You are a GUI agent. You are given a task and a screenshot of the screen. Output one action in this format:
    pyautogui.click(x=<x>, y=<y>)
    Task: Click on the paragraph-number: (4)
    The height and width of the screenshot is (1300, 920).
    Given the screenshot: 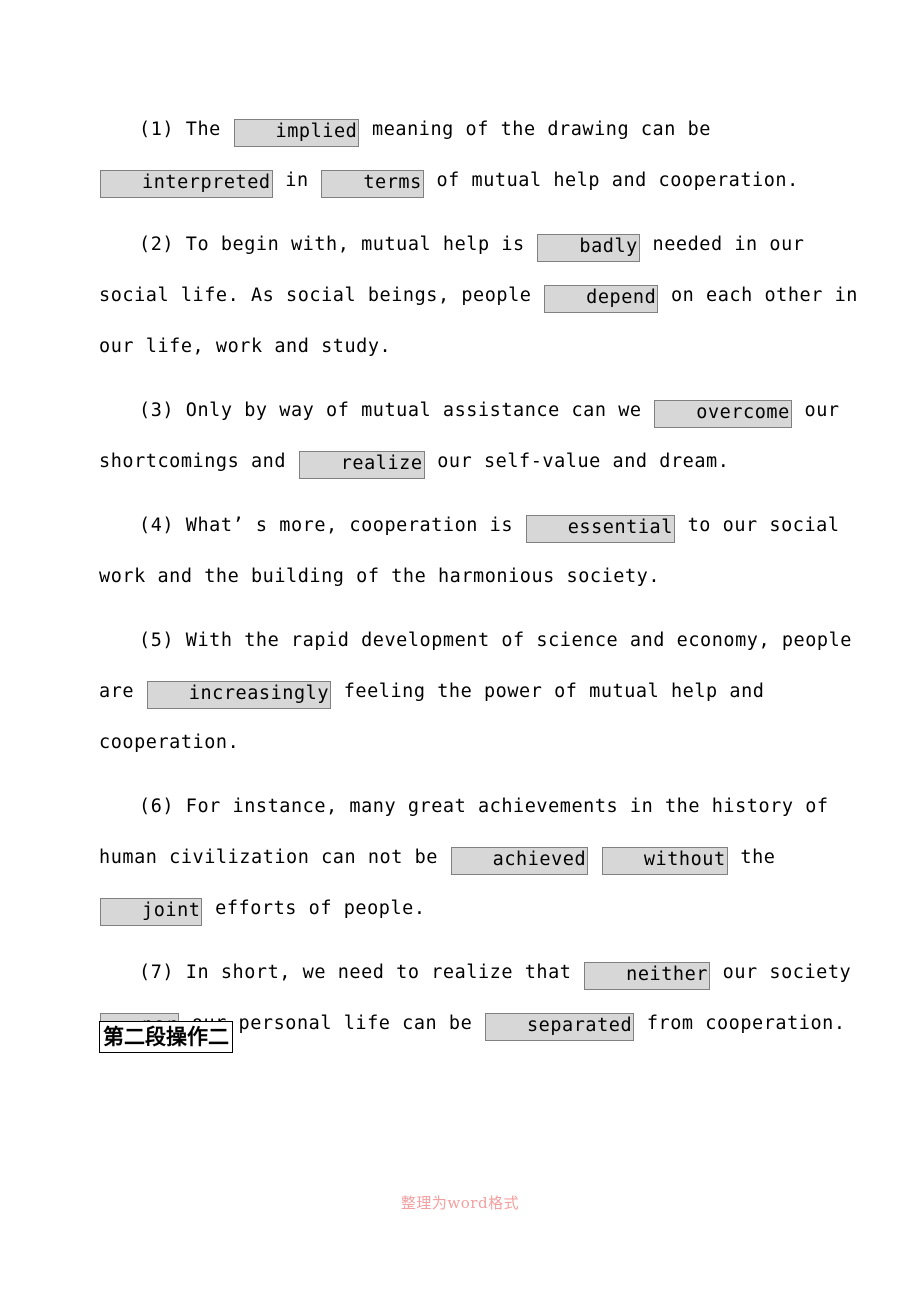 What is the action you would take?
    pyautogui.click(x=157, y=525)
    